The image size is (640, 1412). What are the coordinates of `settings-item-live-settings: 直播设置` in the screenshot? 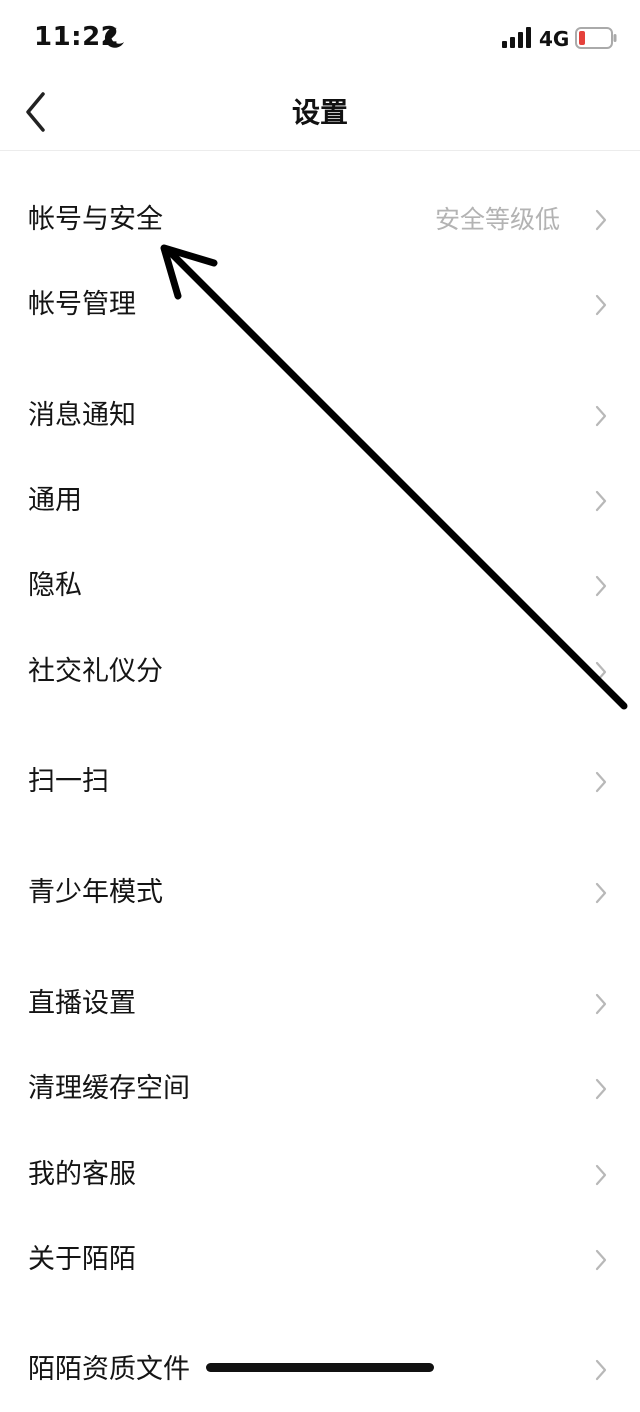 It's located at (320, 1004).